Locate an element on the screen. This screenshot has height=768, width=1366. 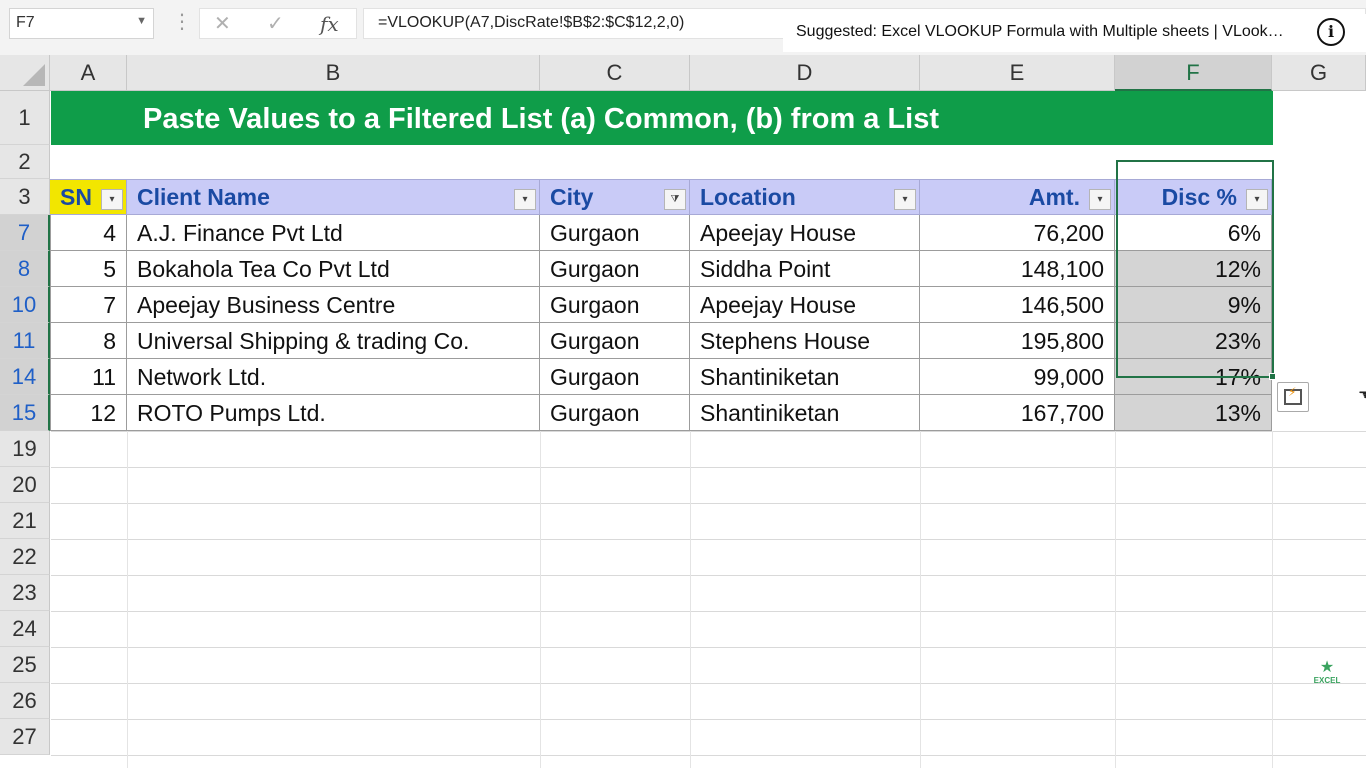
header-label: Client Name is located at coordinates (203, 197).